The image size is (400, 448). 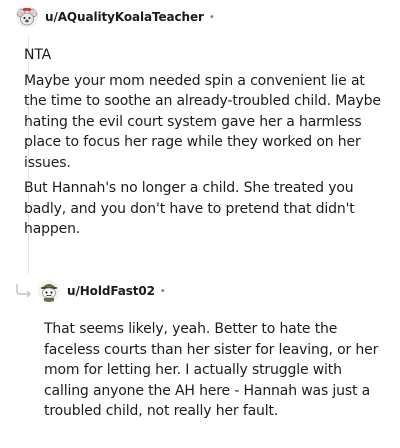 What do you see at coordinates (38, 55) in the screenshot?
I see `comment-paragraph: NTA` at bounding box center [38, 55].